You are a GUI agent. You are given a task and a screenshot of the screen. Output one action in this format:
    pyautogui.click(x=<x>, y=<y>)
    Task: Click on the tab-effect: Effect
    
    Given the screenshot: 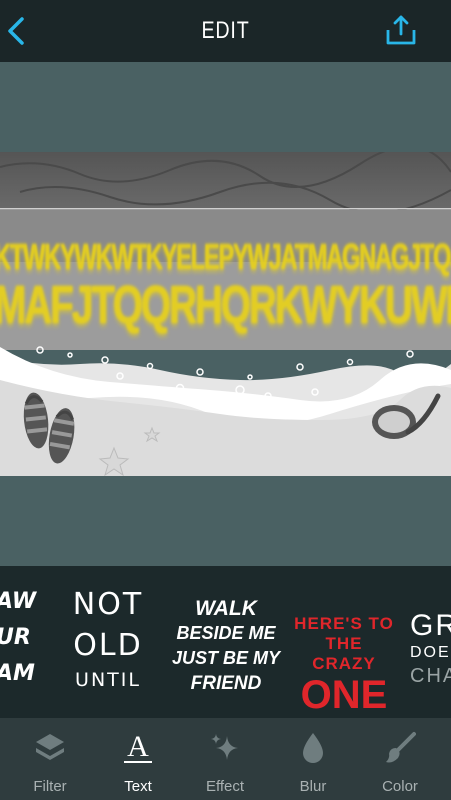 What is the action you would take?
    pyautogui.click(x=225, y=759)
    